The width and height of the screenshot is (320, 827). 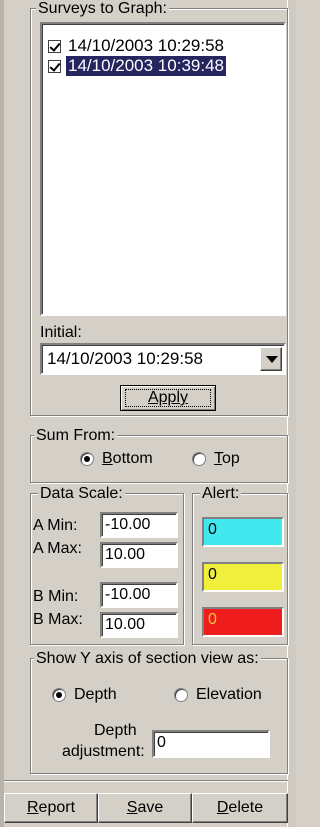 I want to click on initial-survey-value: 14/10/2003 10:29:58, so click(x=125, y=358).